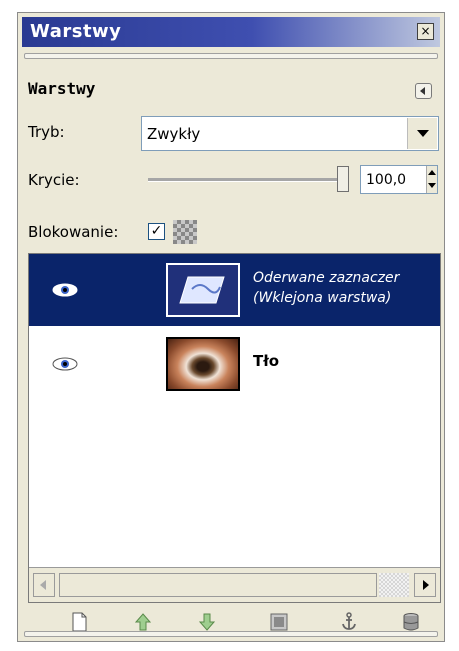 This screenshot has width=459, height=651. I want to click on scroll-right-icon, so click(425, 585).